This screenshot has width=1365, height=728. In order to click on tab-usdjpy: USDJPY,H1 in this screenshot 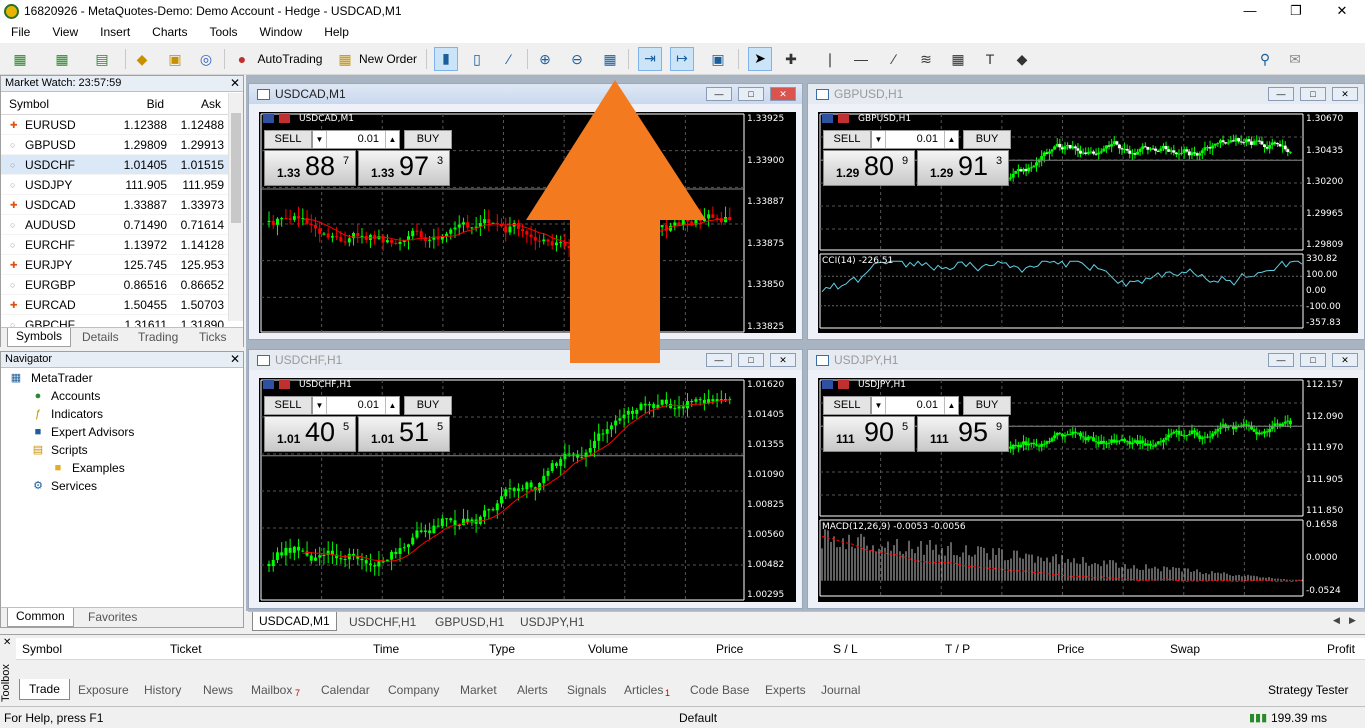, I will do `click(552, 622)`.